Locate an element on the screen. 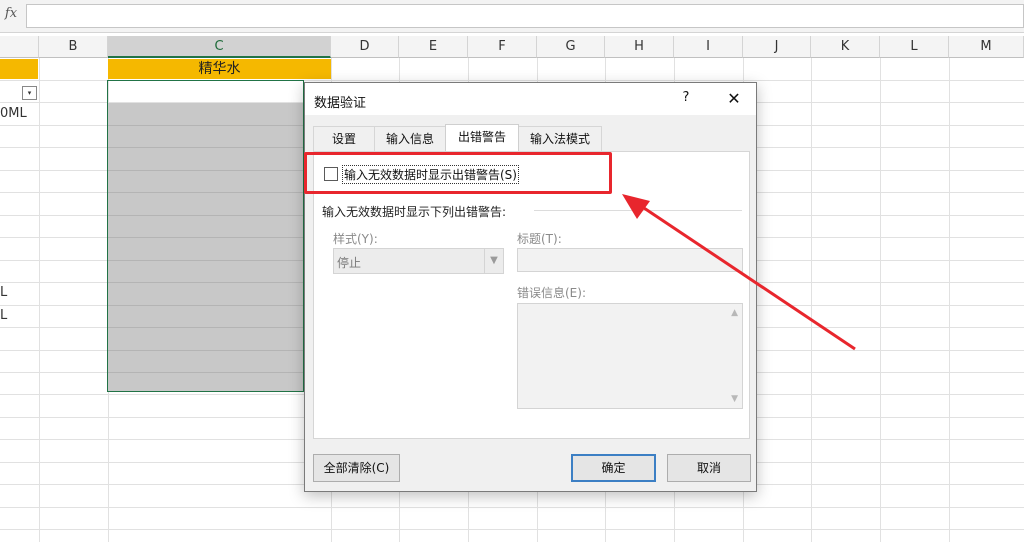  close-button: ✕ is located at coordinates (734, 99).